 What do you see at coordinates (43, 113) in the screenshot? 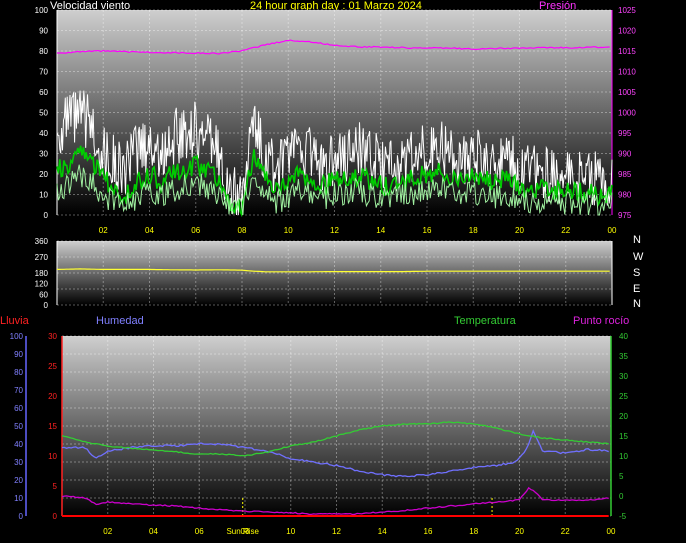
I see `wind-y-tick-label: 50` at bounding box center [43, 113].